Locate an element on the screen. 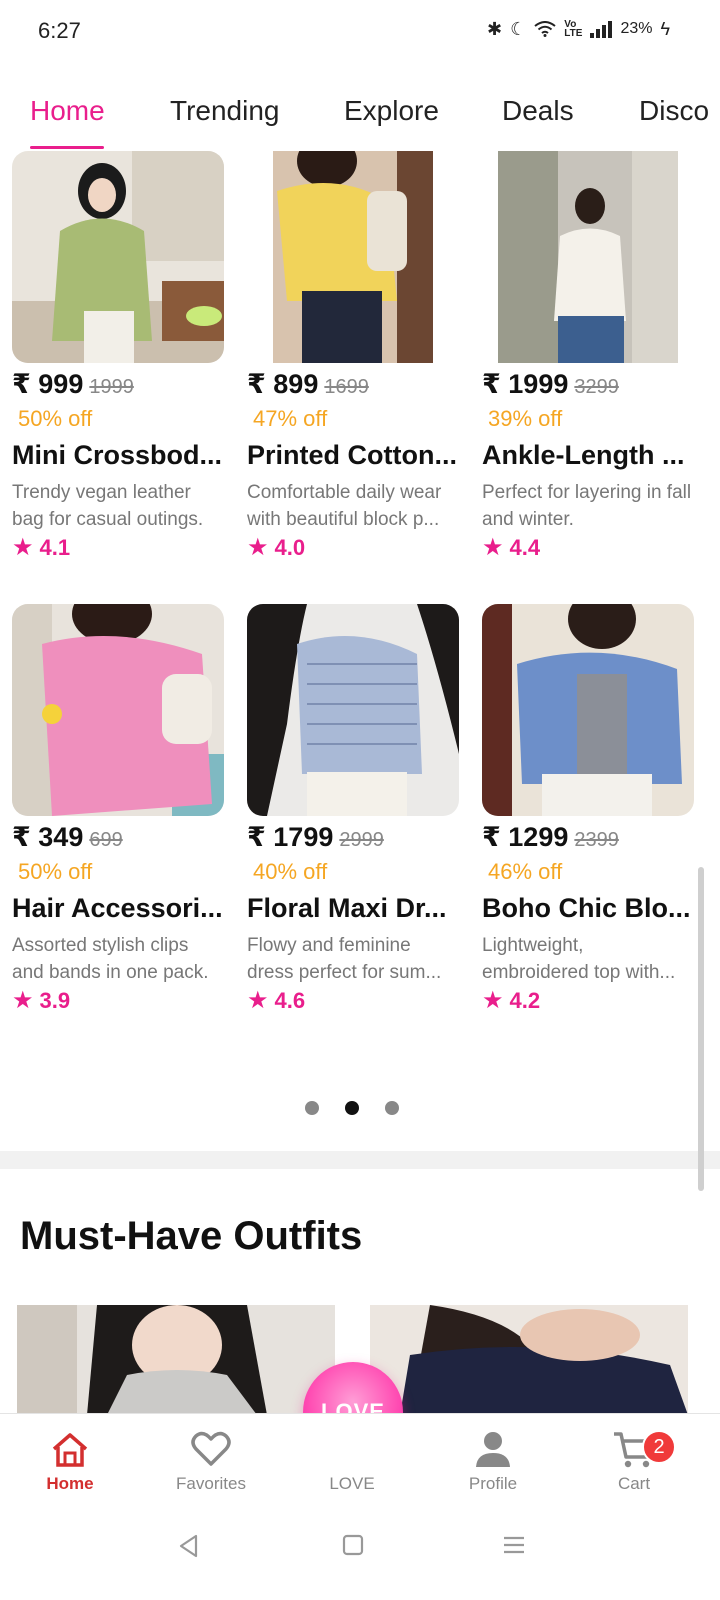 Image resolution: width=720 pixels, height=1600 pixels. home-icon is located at coordinates (70, 1449).